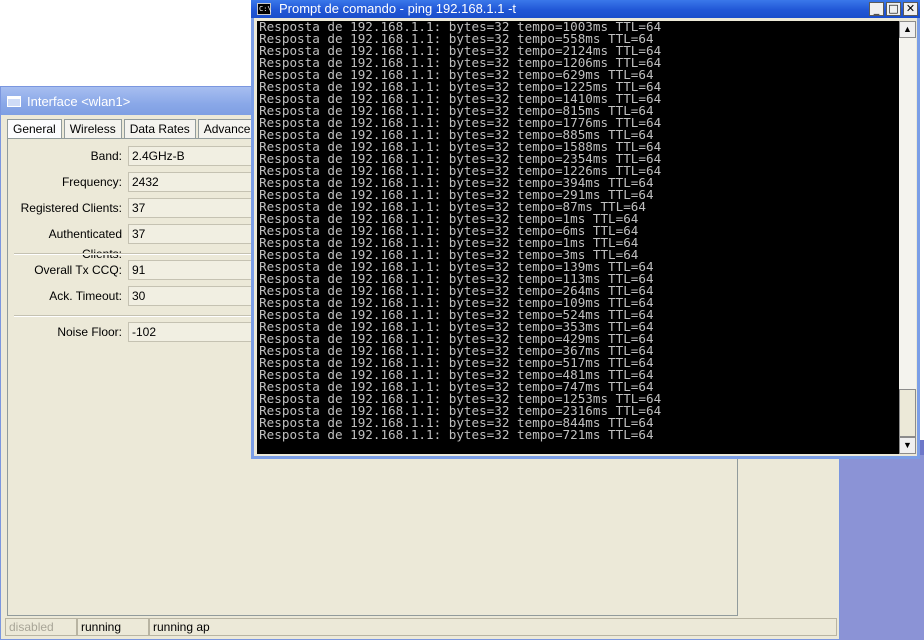 This screenshot has width=924, height=640. What do you see at coordinates (493, 627) in the screenshot?
I see `status-mode: running ap` at bounding box center [493, 627].